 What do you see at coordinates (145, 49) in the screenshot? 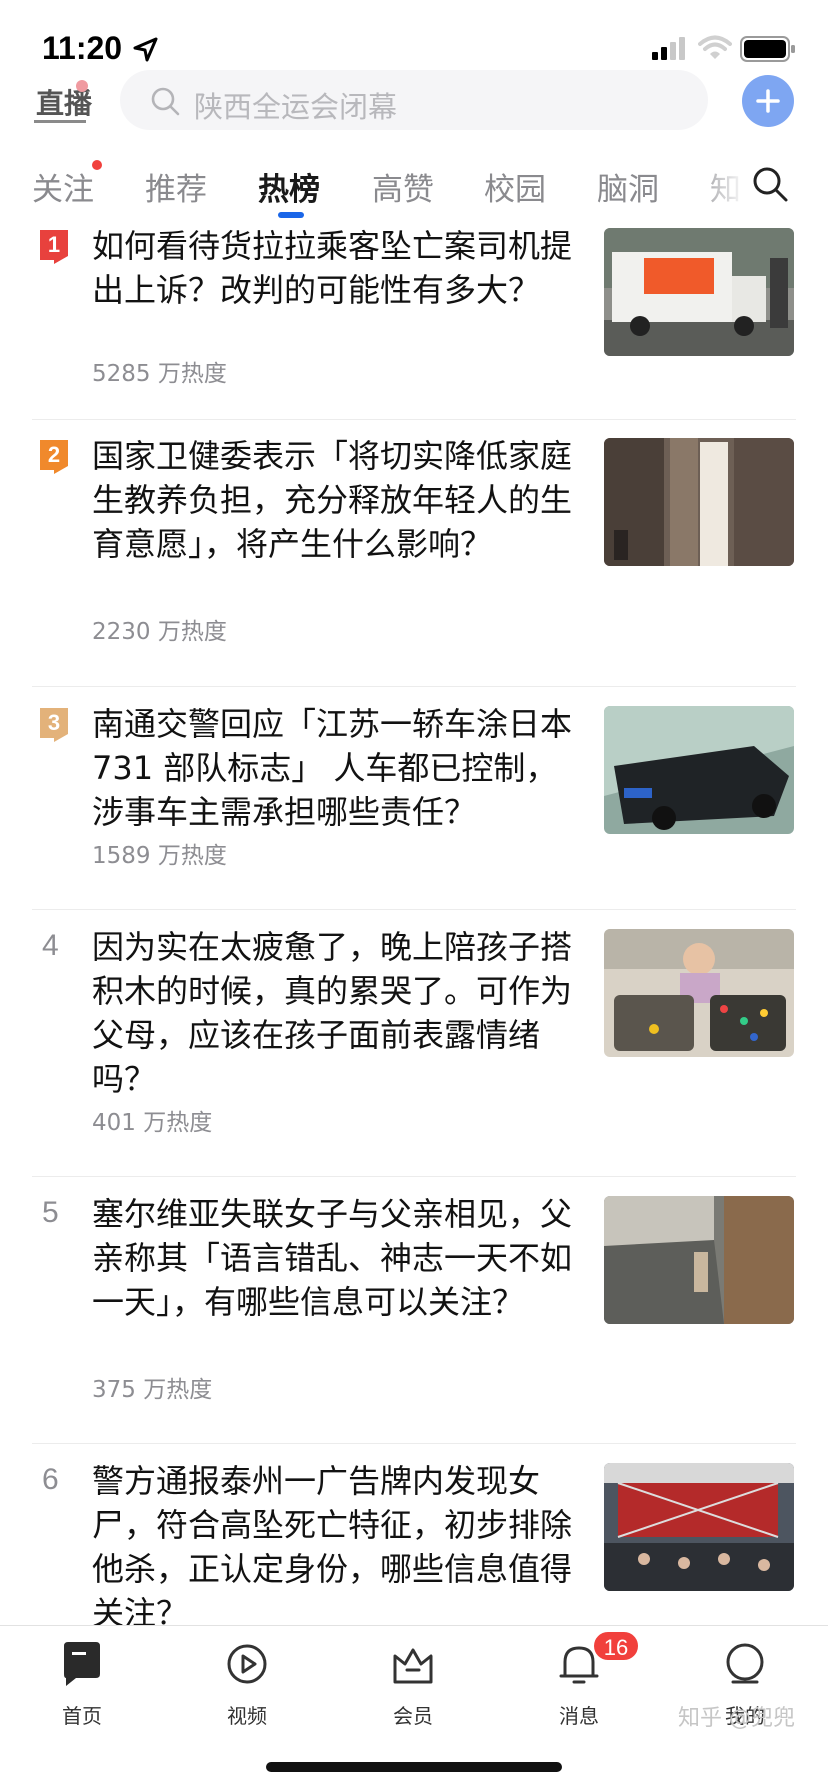
I see `location-arrow-icon` at bounding box center [145, 49].